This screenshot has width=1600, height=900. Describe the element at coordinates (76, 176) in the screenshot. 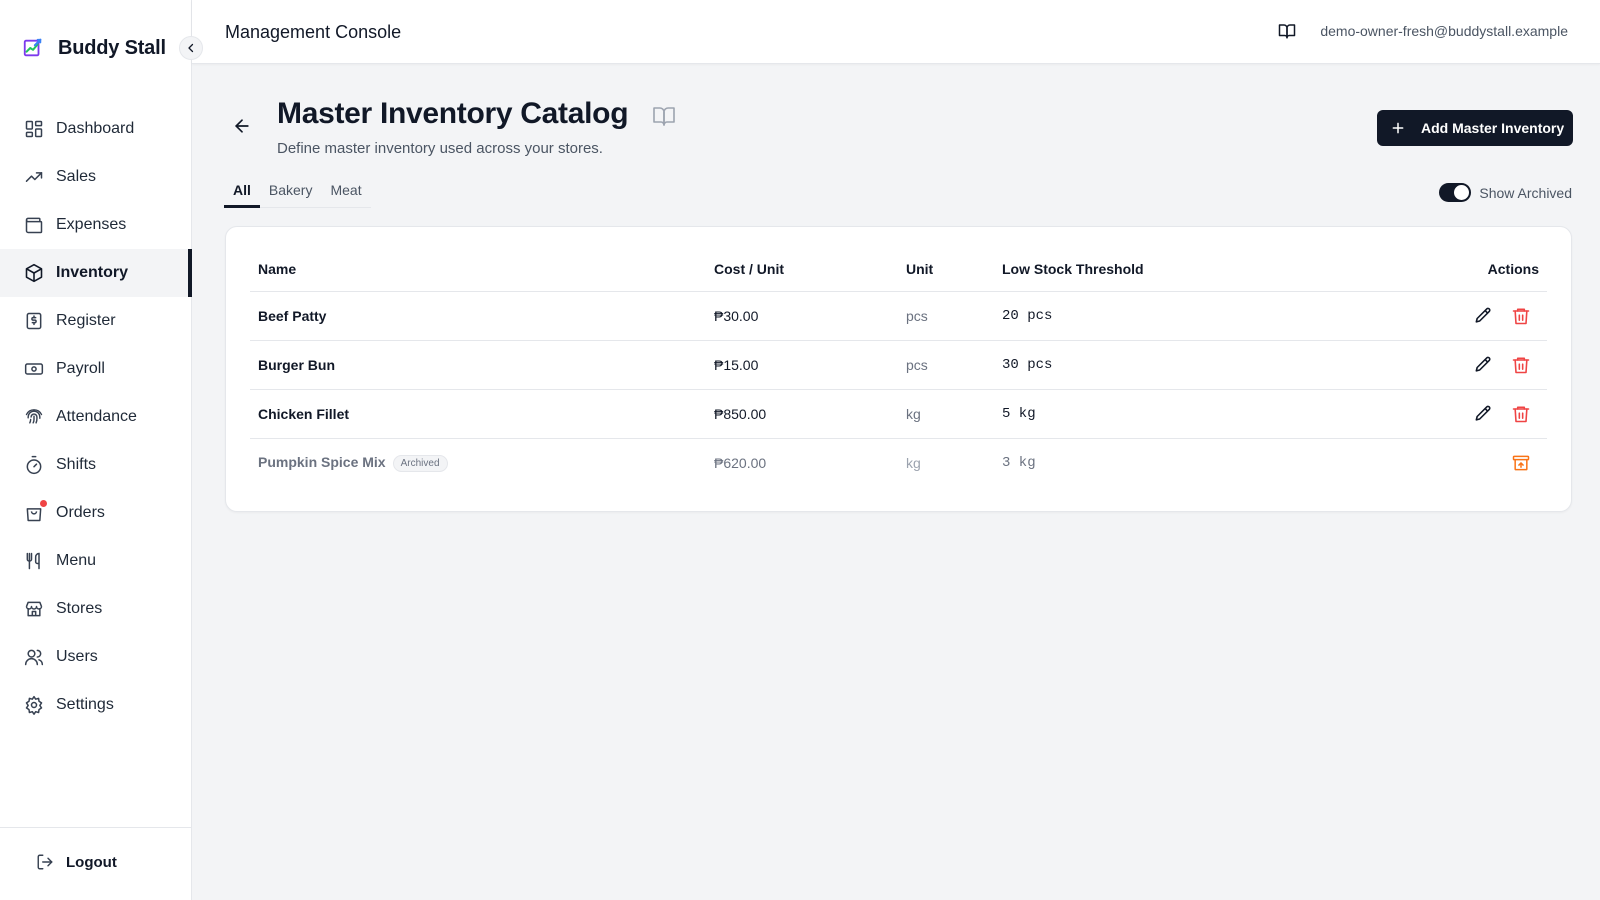

I see `sidebar-item-label: Sales` at that location.